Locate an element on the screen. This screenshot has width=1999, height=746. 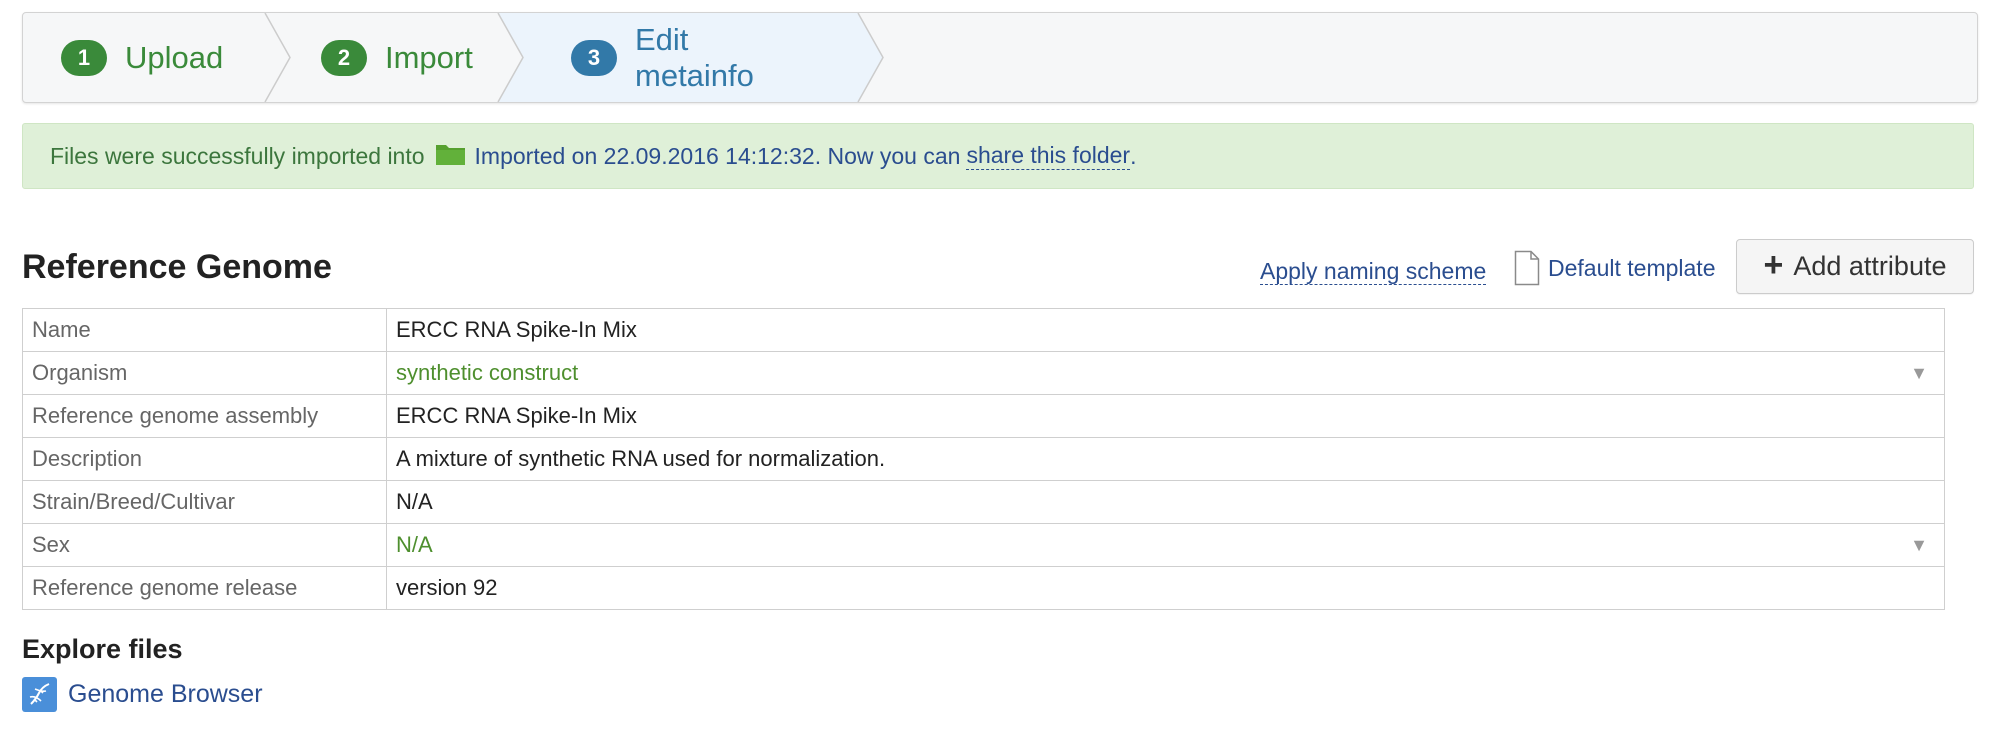
sex-select: N/A ▼ is located at coordinates (1165, 545).